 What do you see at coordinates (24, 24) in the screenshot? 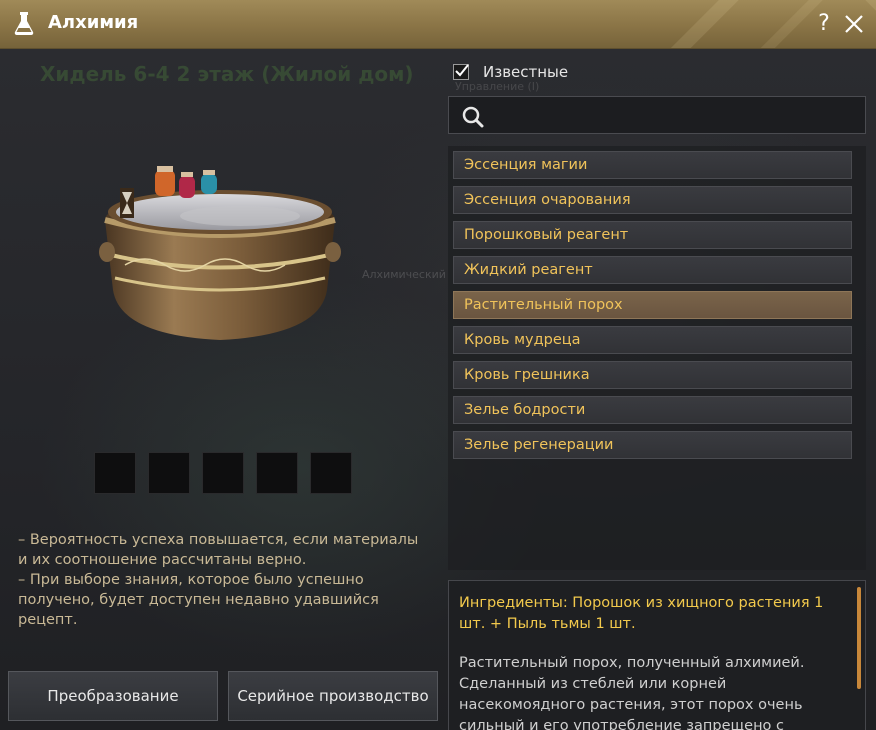
I see `flask-icon` at bounding box center [24, 24].